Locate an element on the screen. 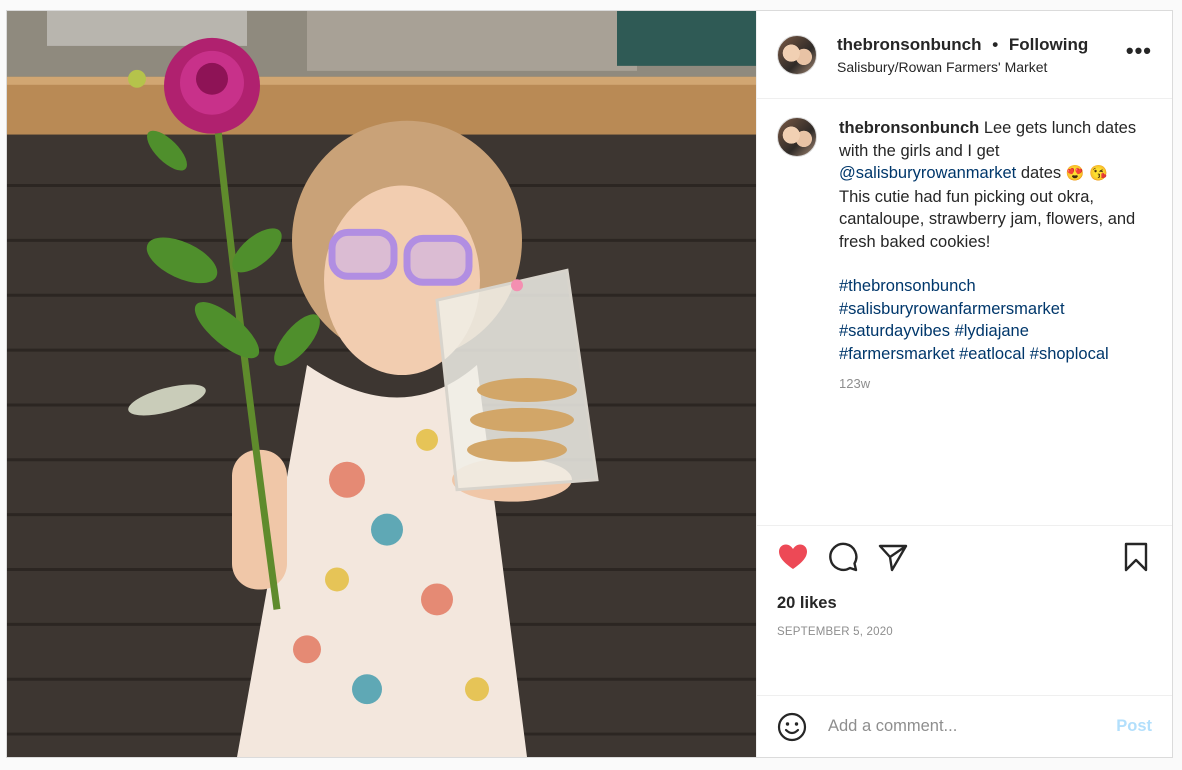 This screenshot has height=770, width=1182. following-button: Following is located at coordinates (1048, 44).